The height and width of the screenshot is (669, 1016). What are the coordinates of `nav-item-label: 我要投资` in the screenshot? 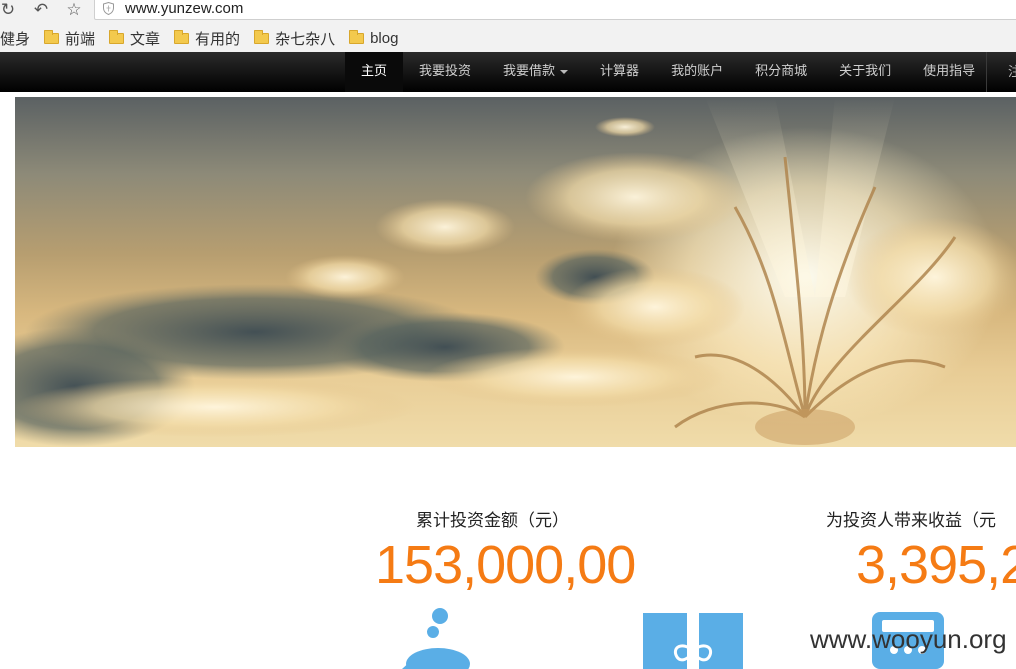 It's located at (445, 71).